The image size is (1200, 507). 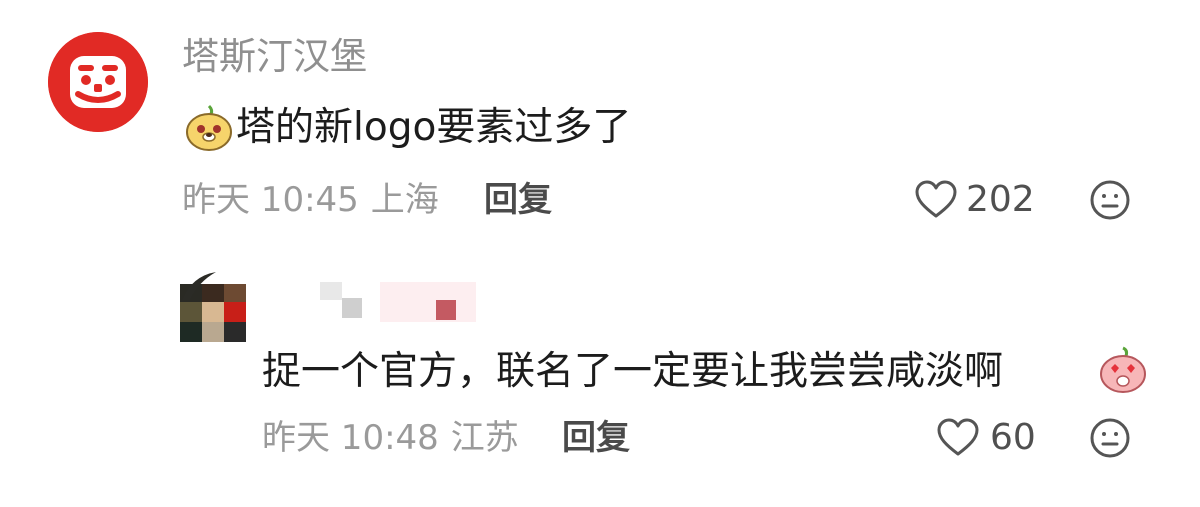 What do you see at coordinates (209, 128) in the screenshot?
I see `pear-dog-emoji-icon` at bounding box center [209, 128].